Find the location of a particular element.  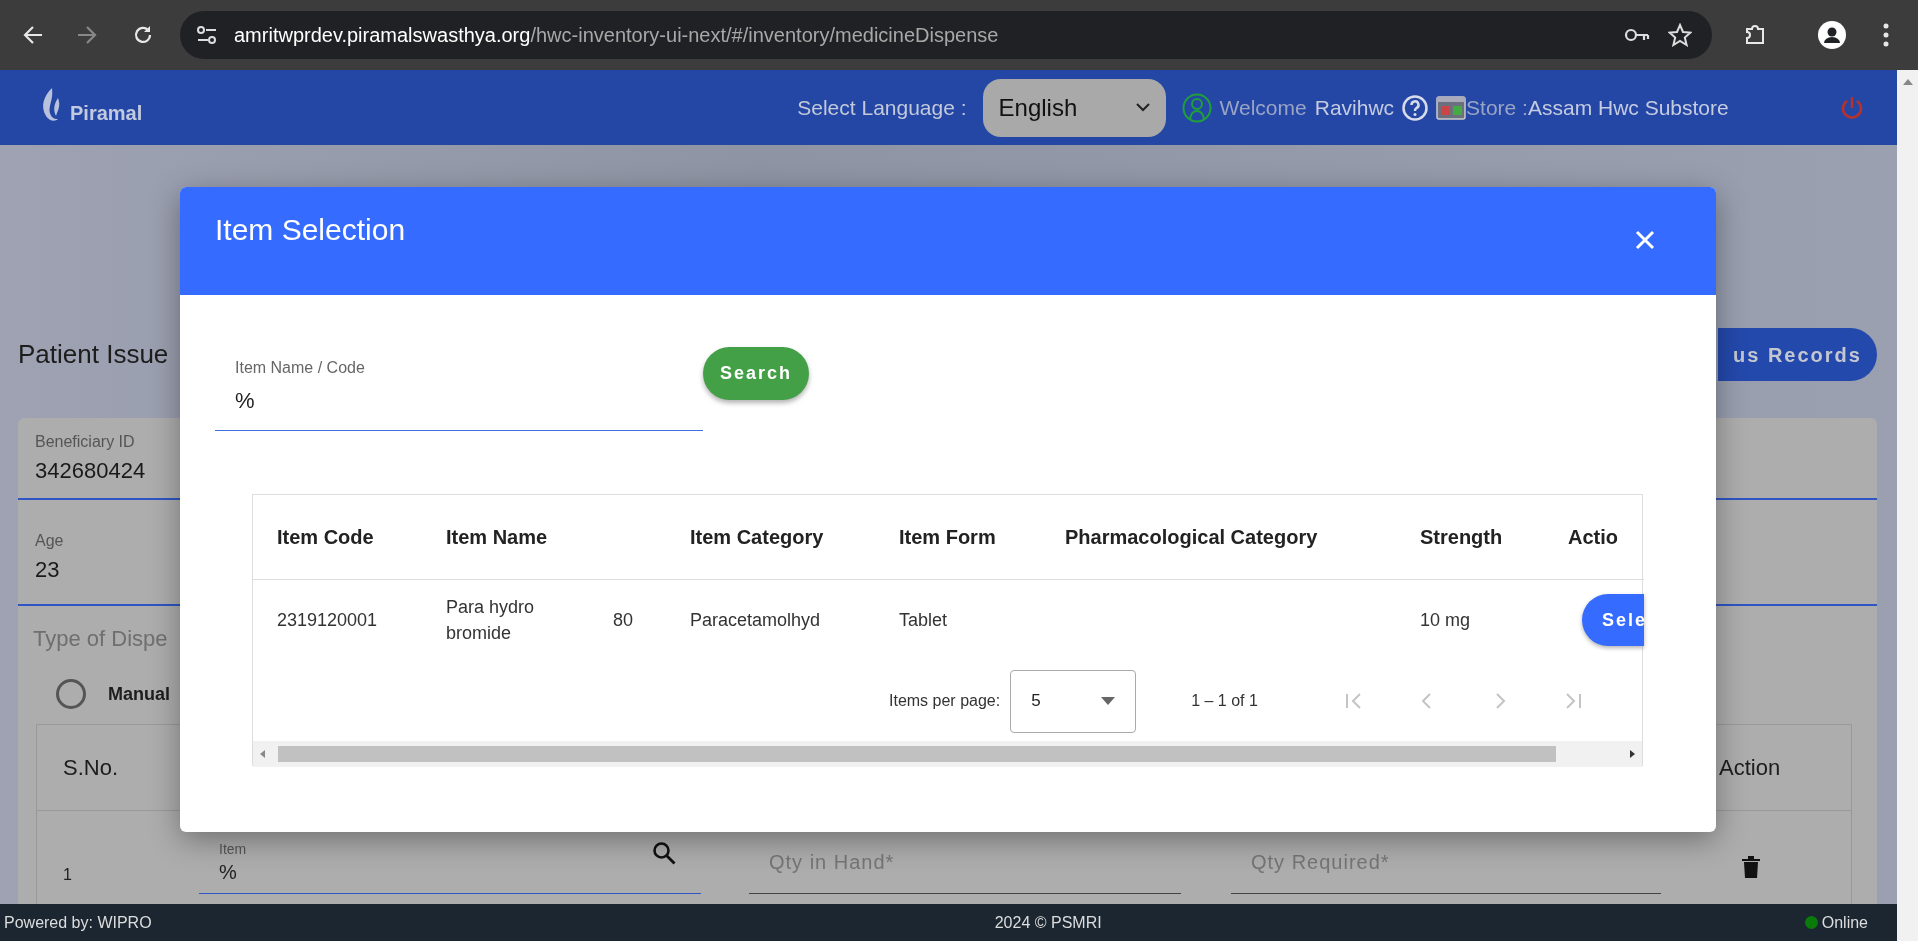

table-cell: Paracetamolhyd is located at coordinates (755, 619).